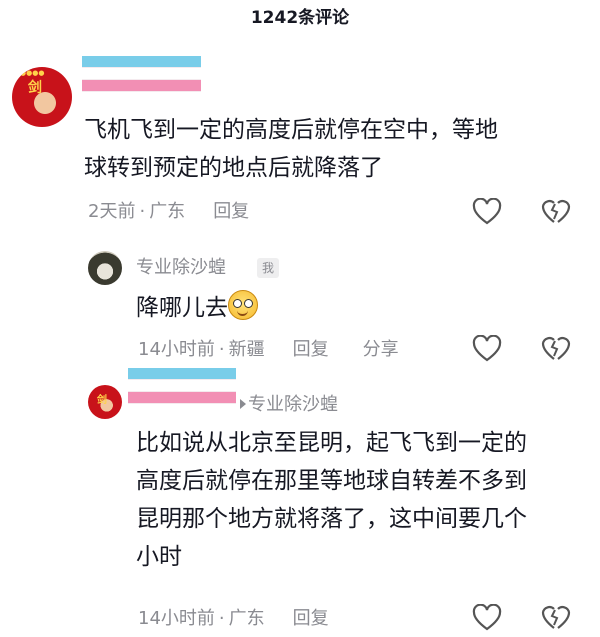 The height and width of the screenshot is (637, 600). I want to click on smile-emoji-icon, so click(243, 305).